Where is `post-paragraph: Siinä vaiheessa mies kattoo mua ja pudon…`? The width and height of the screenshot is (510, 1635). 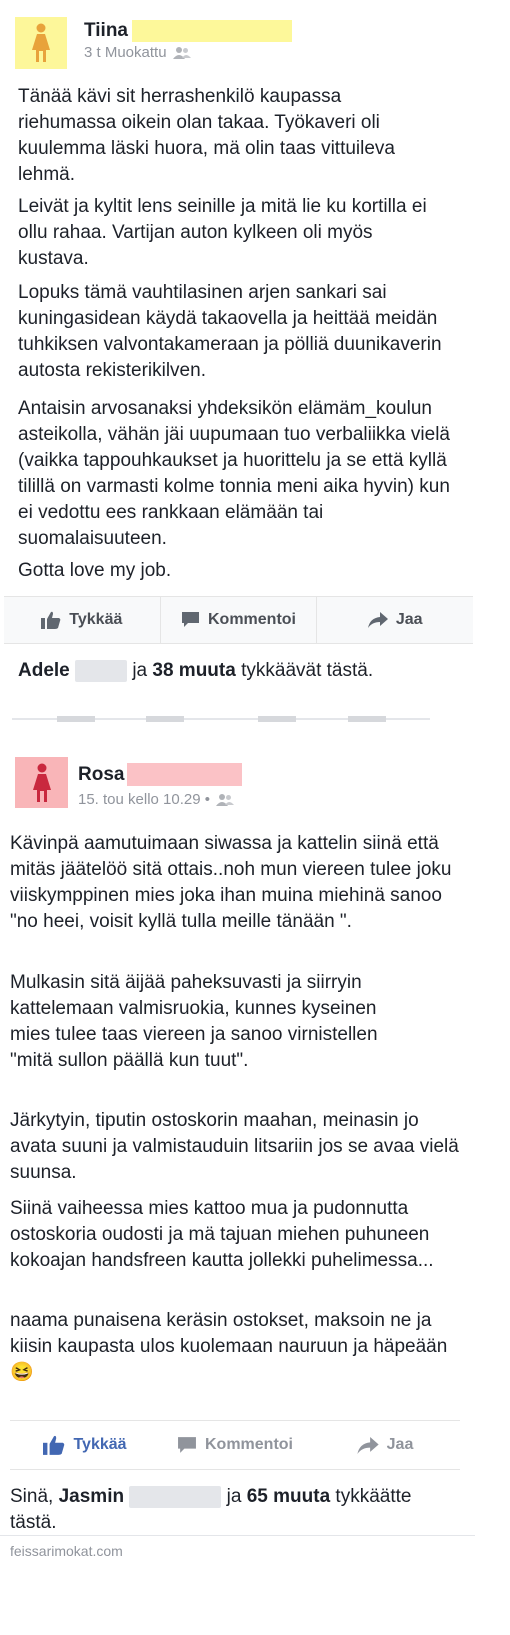 post-paragraph: Siinä vaiheessa mies kattoo mua ja pudon… is located at coordinates (222, 1234).